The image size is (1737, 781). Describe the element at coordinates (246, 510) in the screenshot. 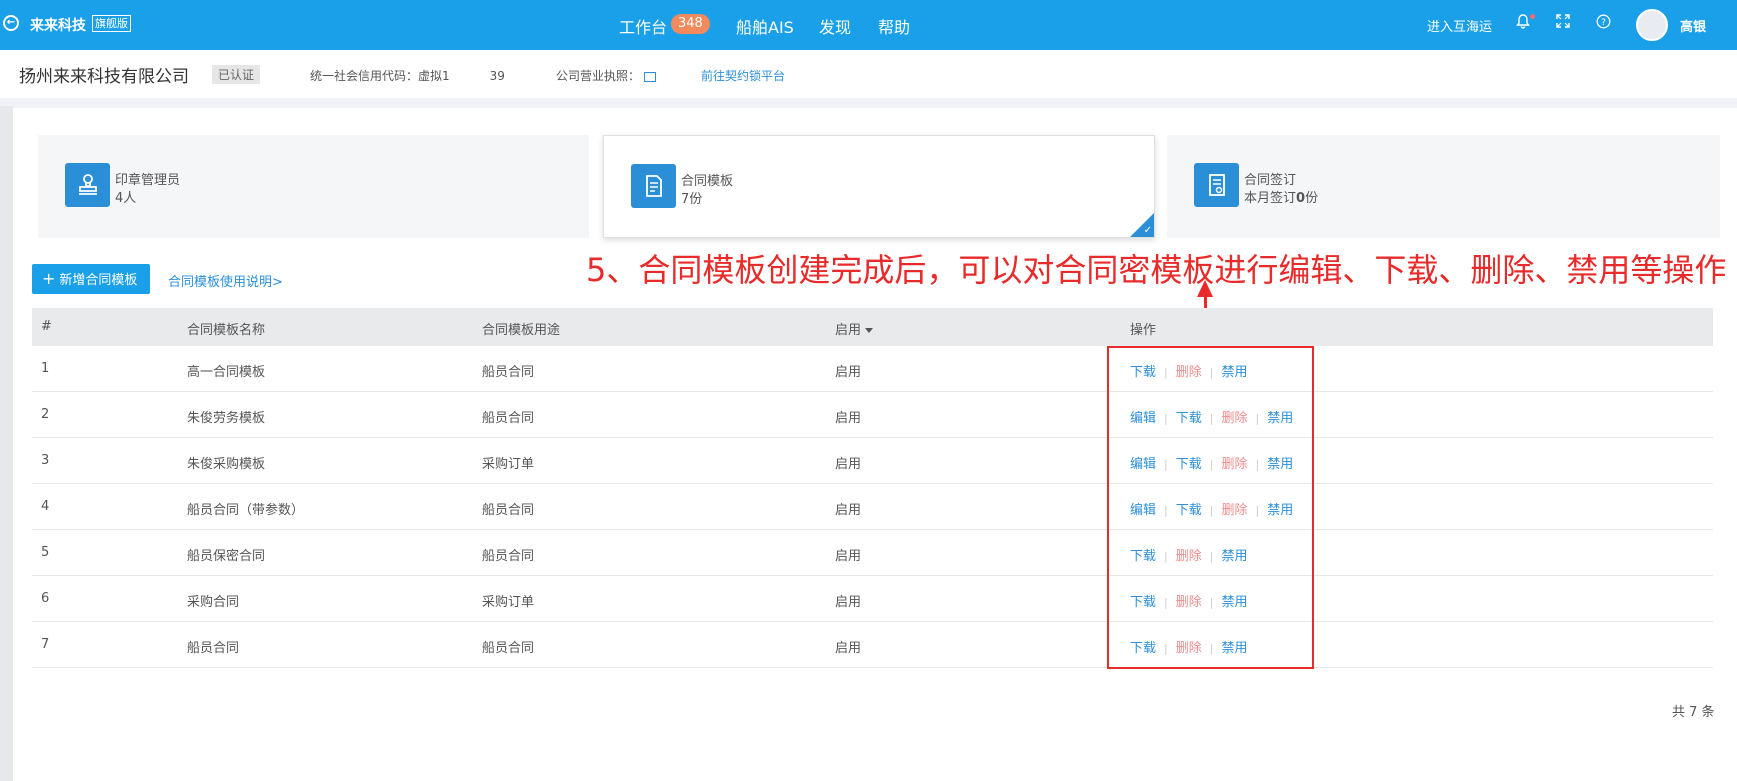

I see `row-template-name: 船员合同（带参数）` at that location.